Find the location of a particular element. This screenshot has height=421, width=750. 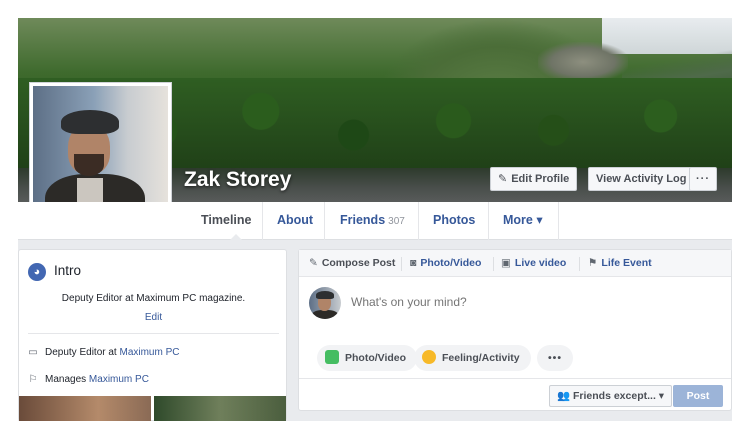

tab-timeline-label: Timeline is located at coordinates (226, 220).